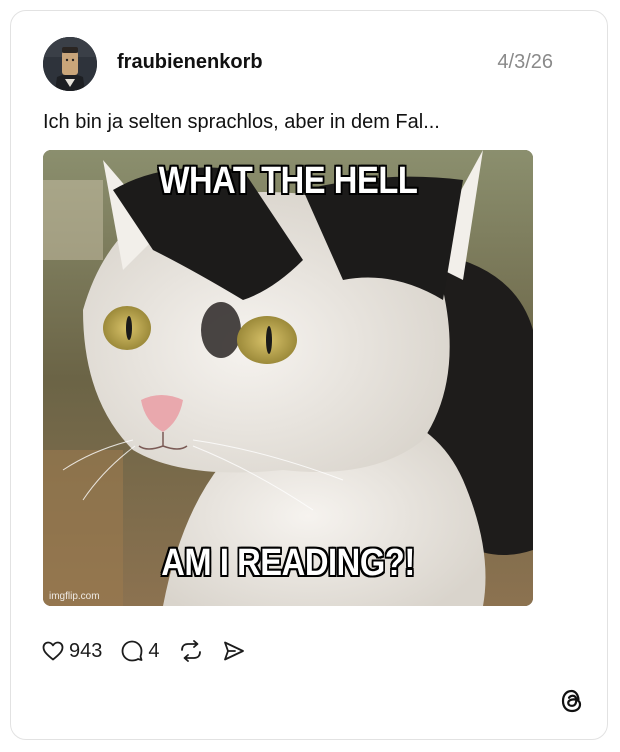  What do you see at coordinates (288, 181) in the screenshot?
I see `meme-top-text: WHAT THE HELL` at bounding box center [288, 181].